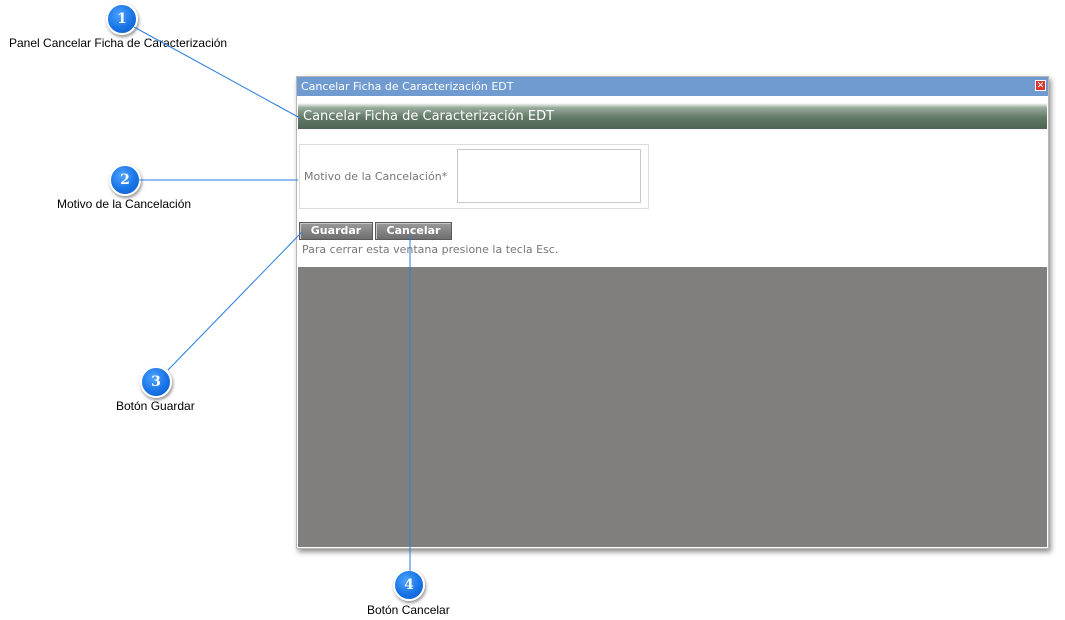 This screenshot has width=1065, height=620. I want to click on panel-title: Cancelar Ficha de Caracterización EDT, so click(672, 116).